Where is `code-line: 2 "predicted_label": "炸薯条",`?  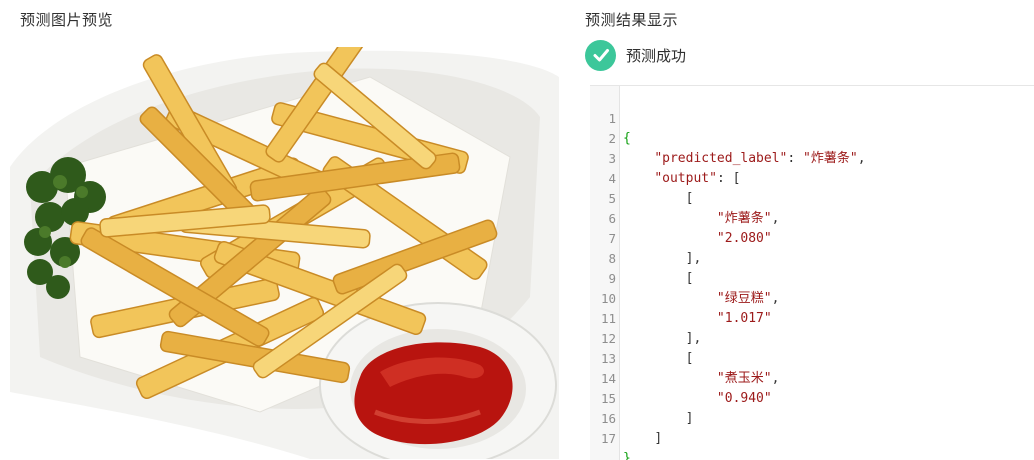
code-line: 2 "predicted_label": "炸薯条", is located at coordinates (727, 137).